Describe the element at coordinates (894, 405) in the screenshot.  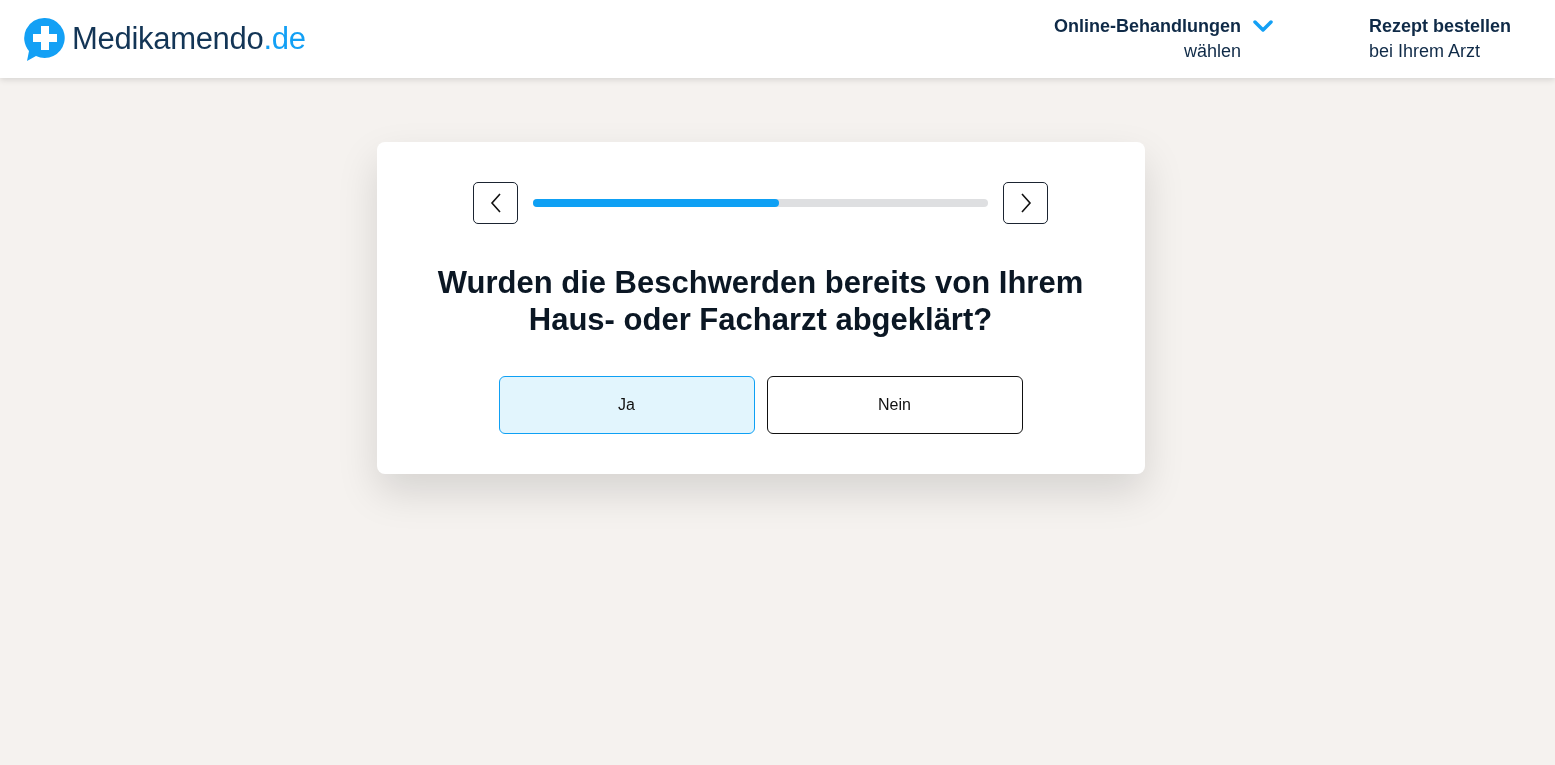
I see `answer-button: Nein` at that location.